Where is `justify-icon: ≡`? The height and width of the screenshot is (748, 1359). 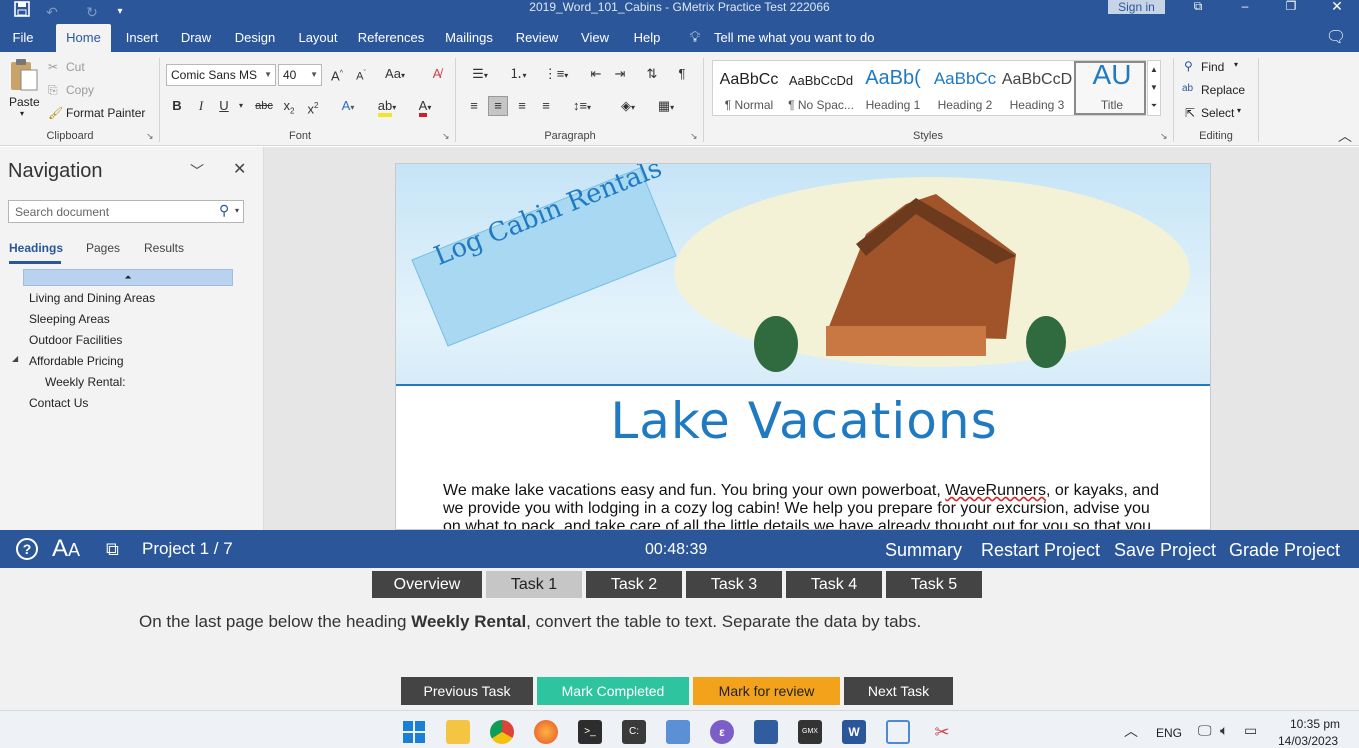
justify-icon: ≡ is located at coordinates (546, 106).